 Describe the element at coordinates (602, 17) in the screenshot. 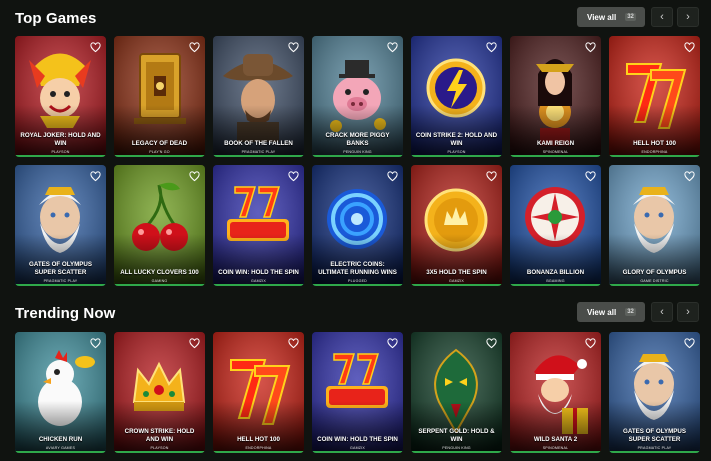

I see `view-all-label: View all` at that location.